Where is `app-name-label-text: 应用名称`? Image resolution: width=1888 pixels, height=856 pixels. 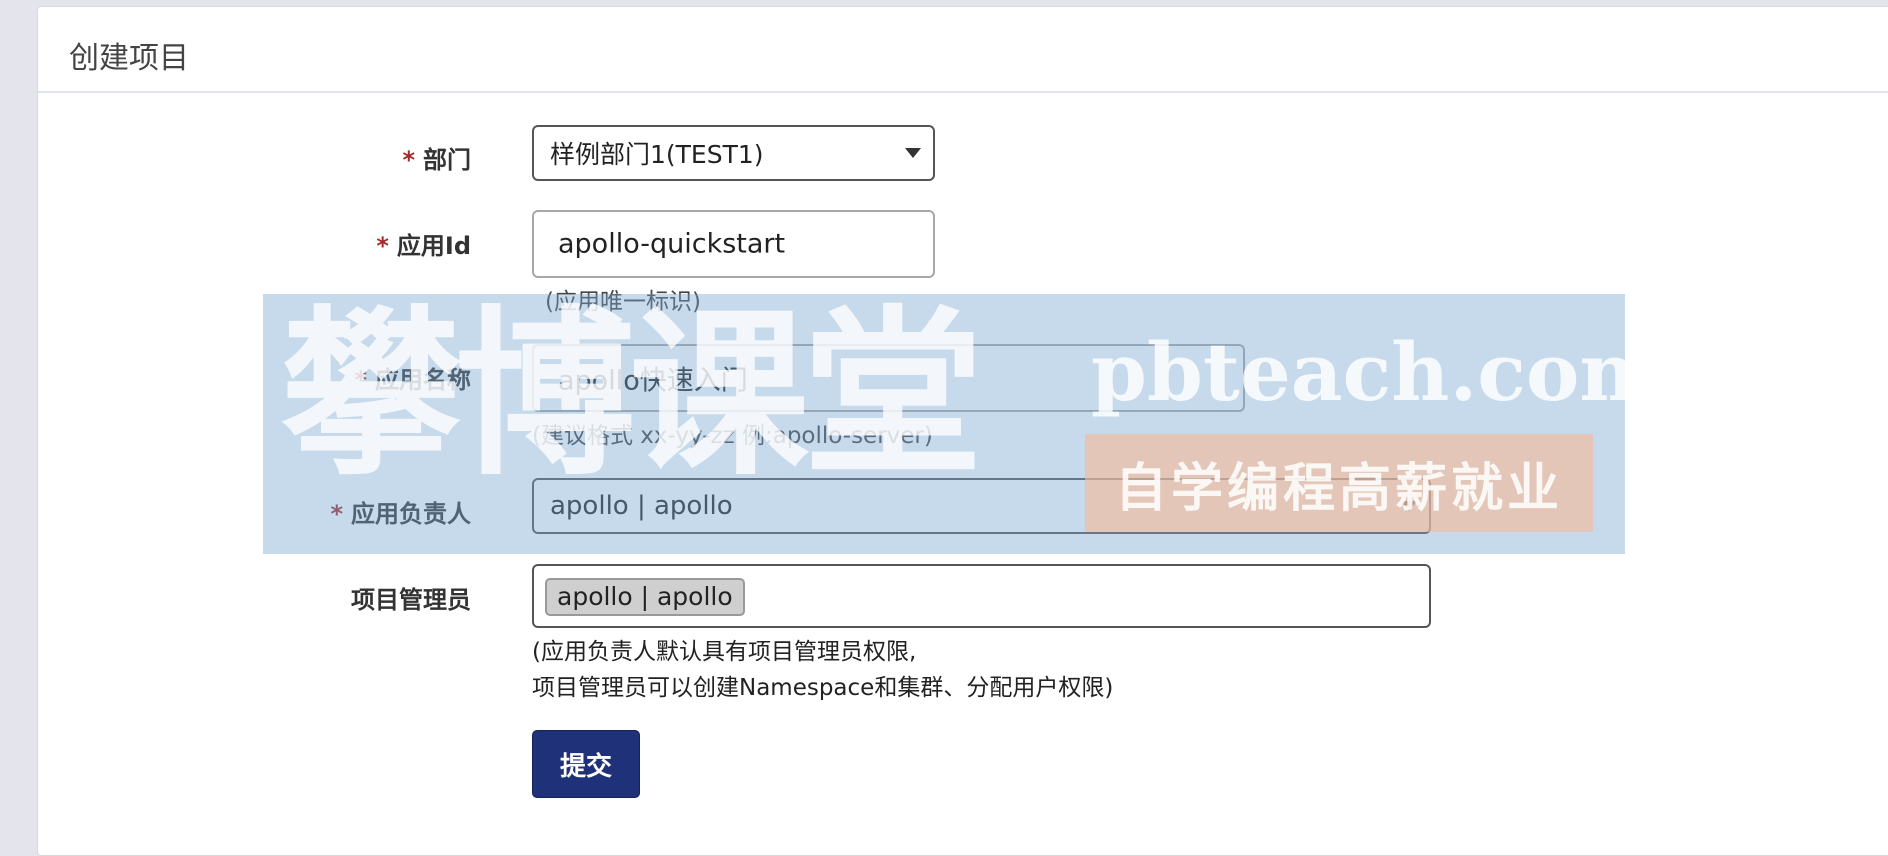 app-name-label-text: 应用名称 is located at coordinates (423, 380).